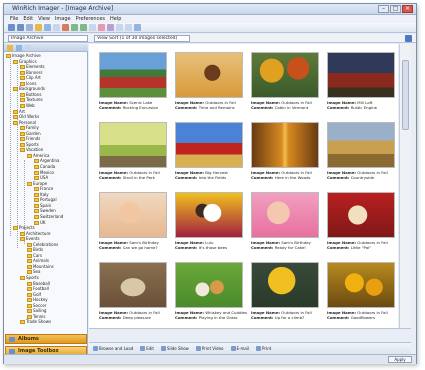 The image size is (425, 370). I want to click on comment-value: Can we go home?, so click(140, 247).